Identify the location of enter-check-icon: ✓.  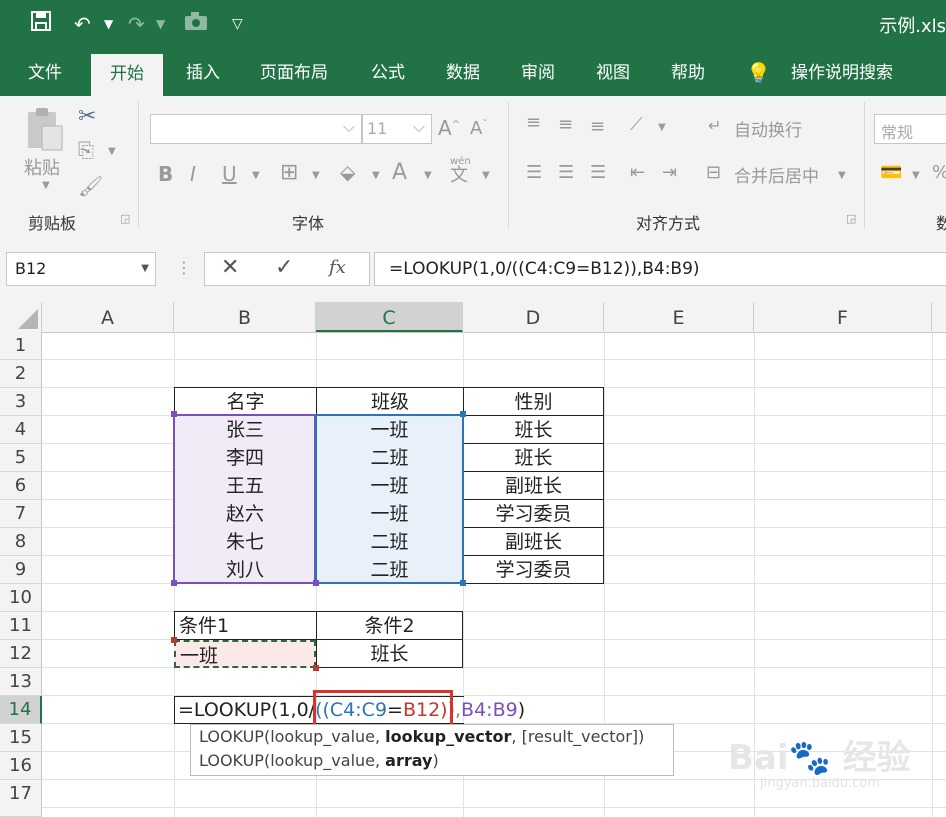
(284, 267).